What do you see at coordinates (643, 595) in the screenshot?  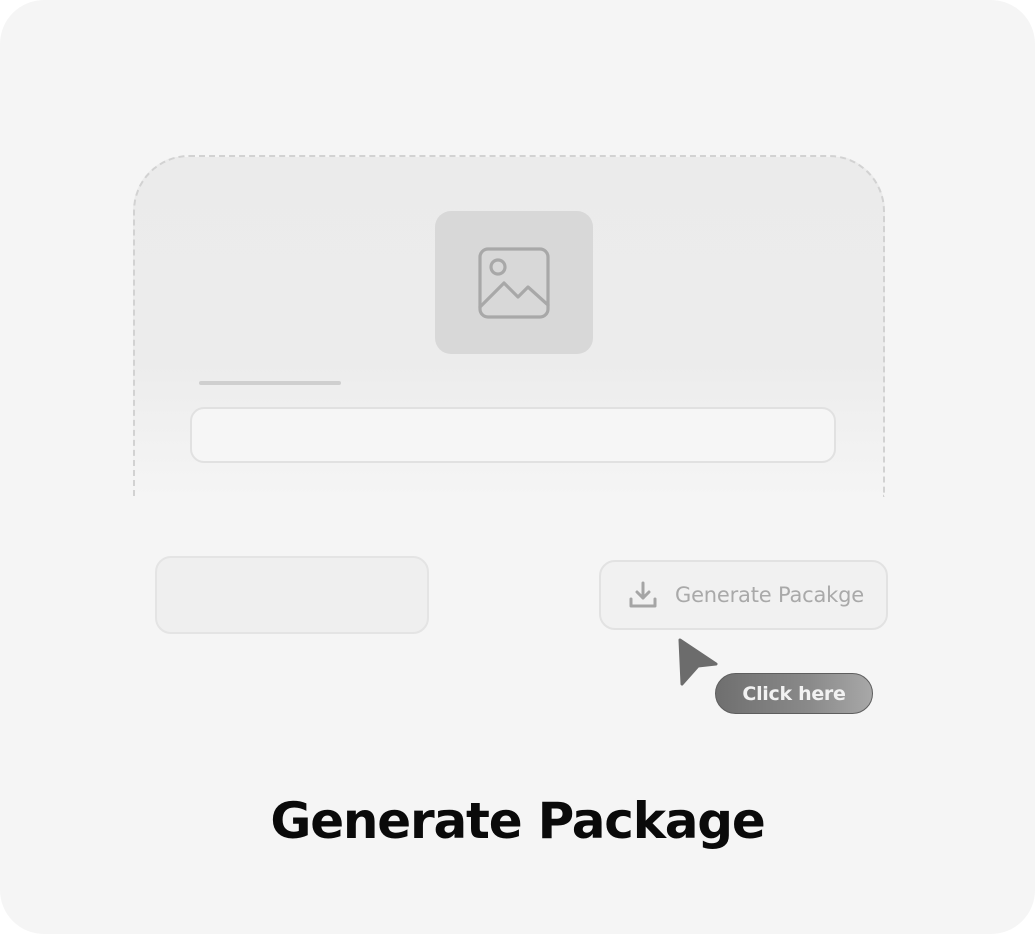 I see `download-icon` at bounding box center [643, 595].